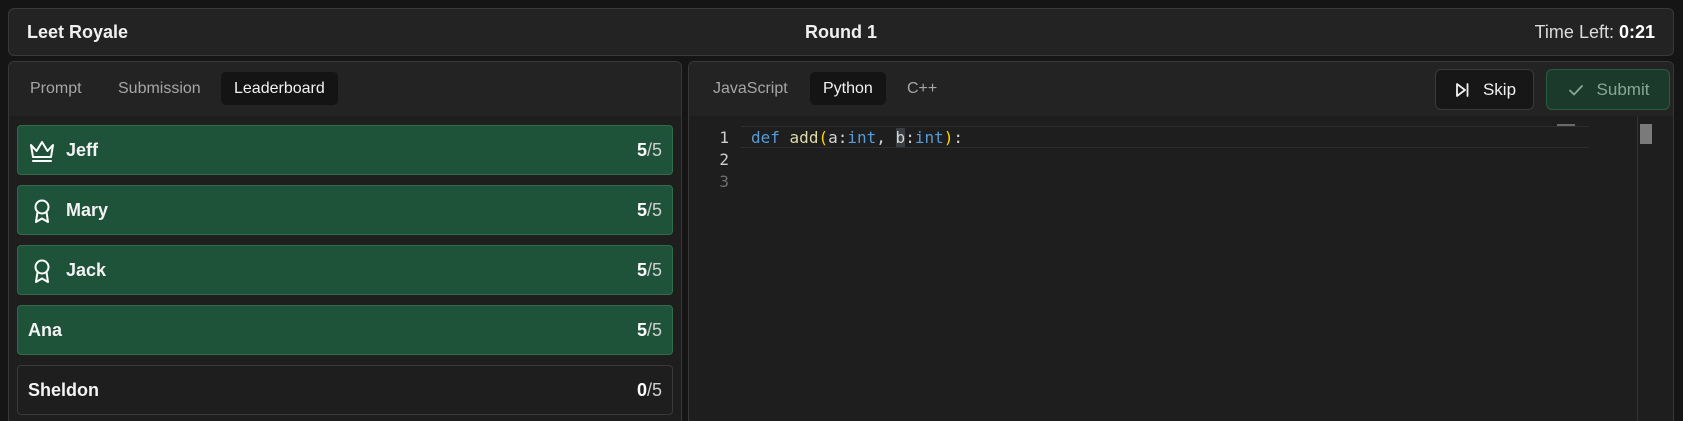 This screenshot has height=421, width=1683. Describe the element at coordinates (724, 137) in the screenshot. I see `line-number: 1` at that location.